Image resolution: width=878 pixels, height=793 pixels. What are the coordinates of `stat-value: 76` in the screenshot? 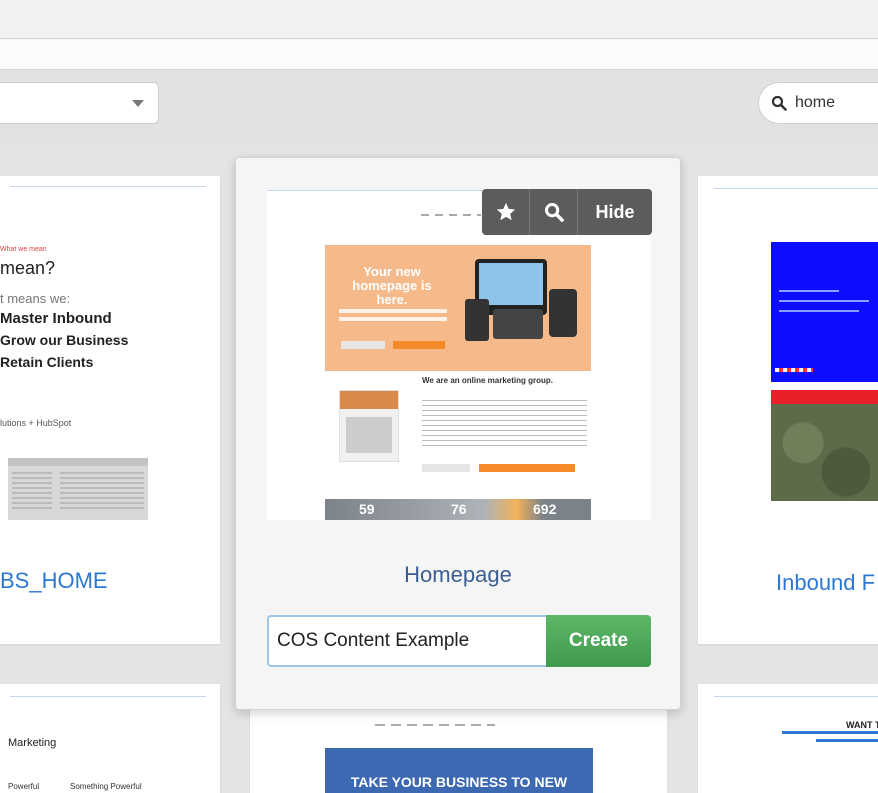 It's located at (459, 509).